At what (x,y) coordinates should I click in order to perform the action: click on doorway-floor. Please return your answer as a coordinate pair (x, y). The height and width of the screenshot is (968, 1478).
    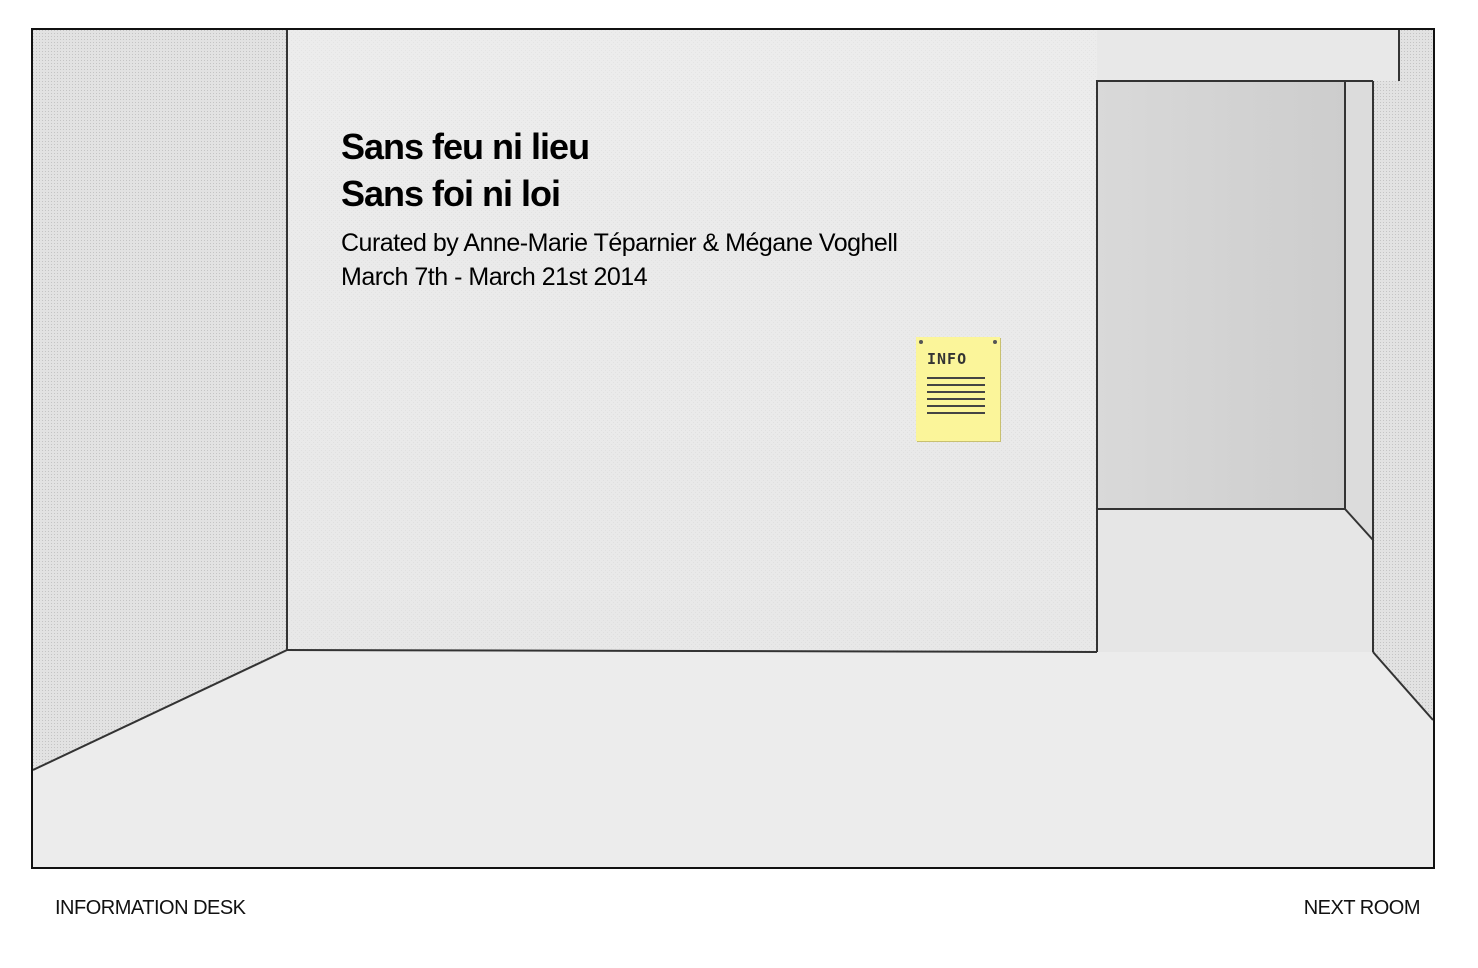
    Looking at the image, I should click on (1235, 580).